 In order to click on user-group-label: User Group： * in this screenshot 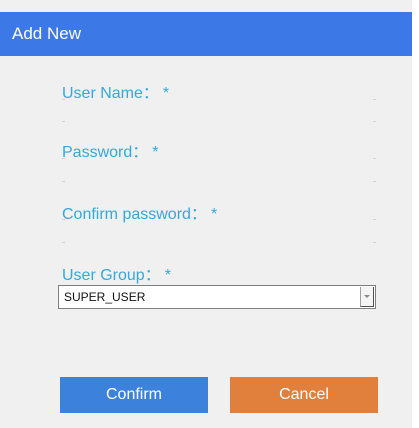, I will do `click(116, 275)`.